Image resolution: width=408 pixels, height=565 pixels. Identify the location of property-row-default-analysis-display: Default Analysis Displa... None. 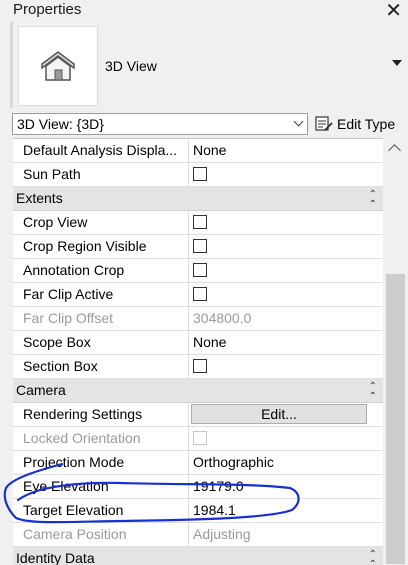
(198, 151).